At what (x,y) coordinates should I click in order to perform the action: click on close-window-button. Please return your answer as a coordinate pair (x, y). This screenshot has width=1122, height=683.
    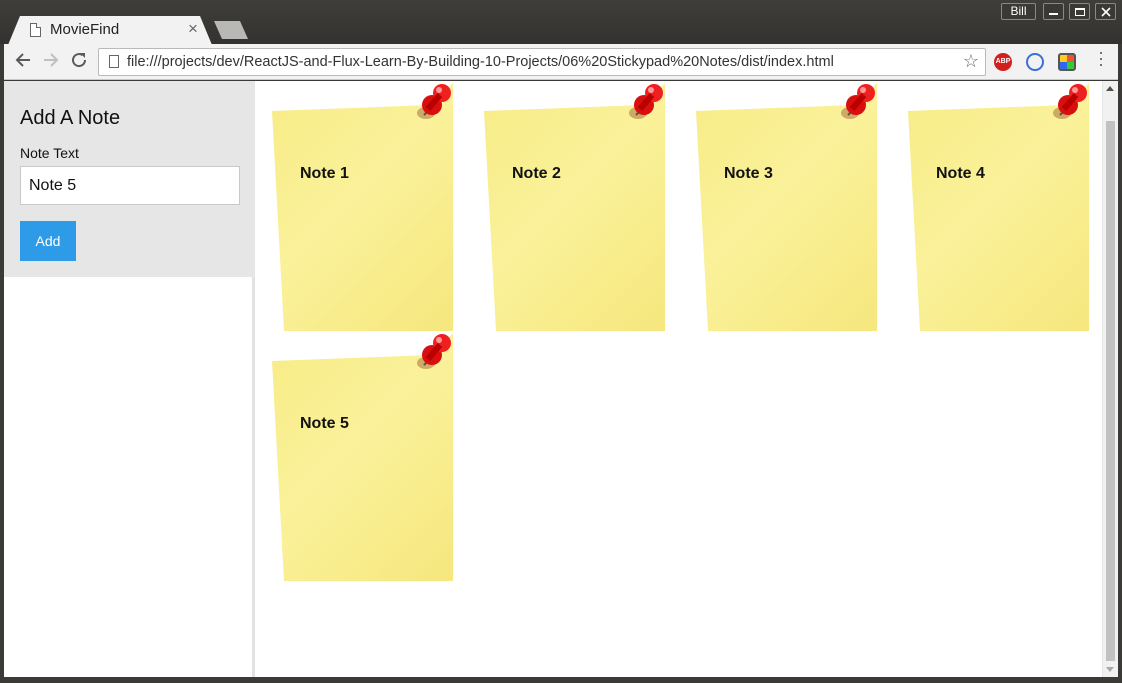
    Looking at the image, I should click on (1105, 11).